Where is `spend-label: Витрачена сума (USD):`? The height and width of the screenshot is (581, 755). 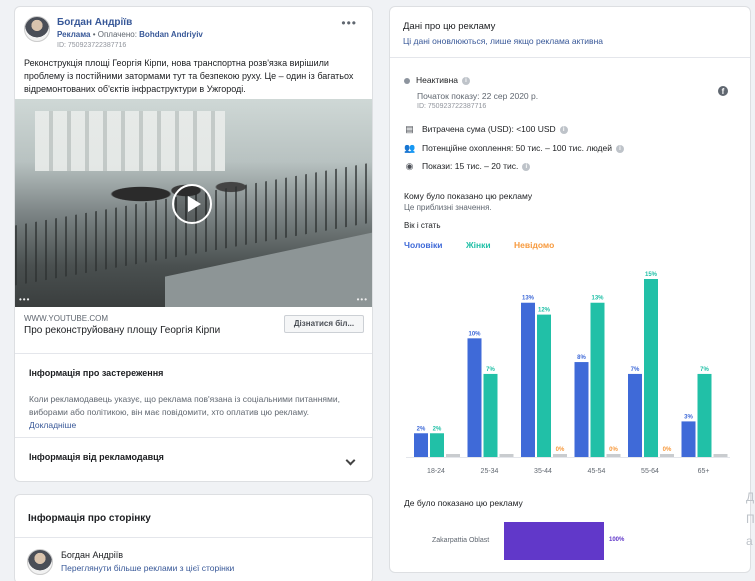
spend-label: Витрачена сума (USD): is located at coordinates (469, 129).